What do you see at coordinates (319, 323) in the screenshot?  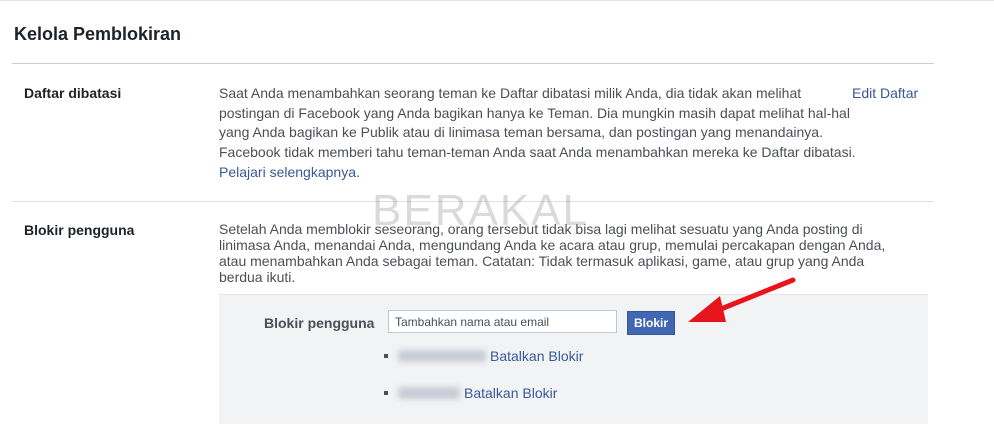 I see `block-form-label: Blokir pengguna` at bounding box center [319, 323].